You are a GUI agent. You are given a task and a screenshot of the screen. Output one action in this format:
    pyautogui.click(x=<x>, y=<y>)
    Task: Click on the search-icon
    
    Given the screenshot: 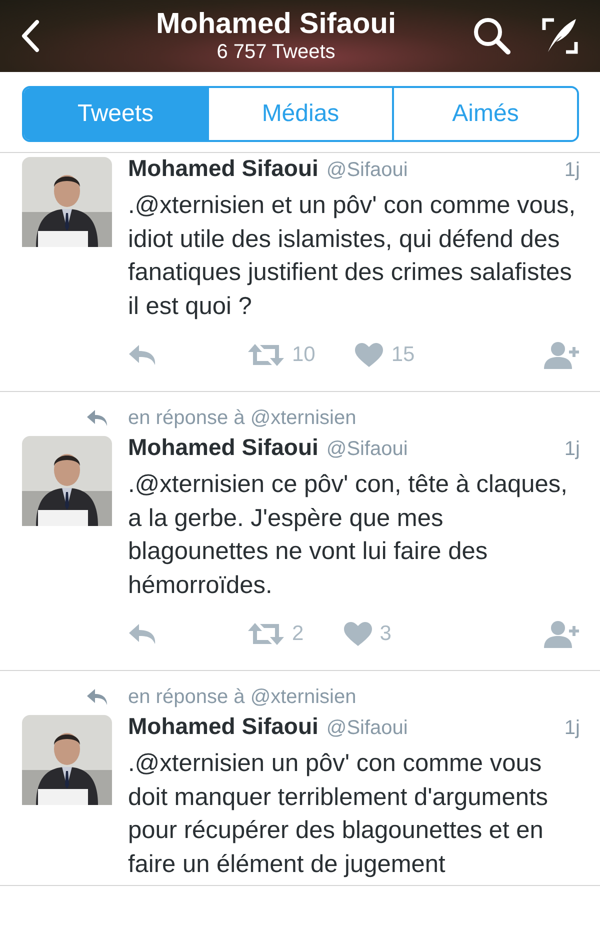 What is the action you would take?
    pyautogui.click(x=492, y=36)
    